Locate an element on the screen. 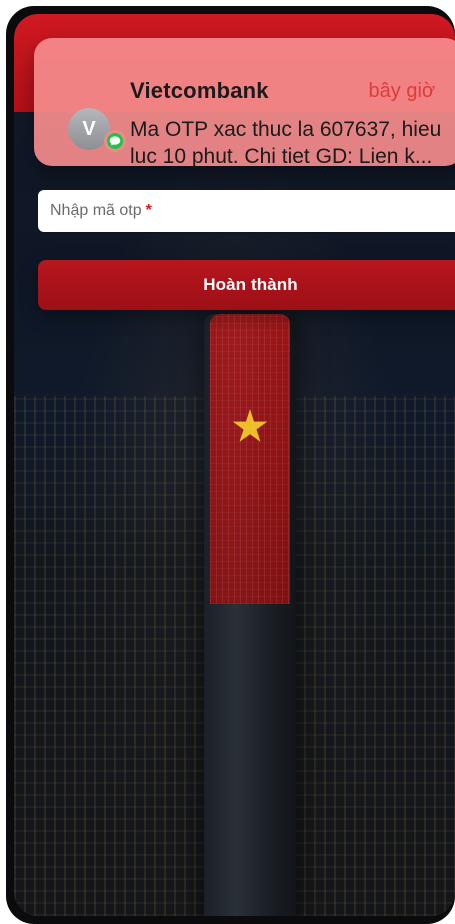  tower-flag-lights is located at coordinates (250, 459).